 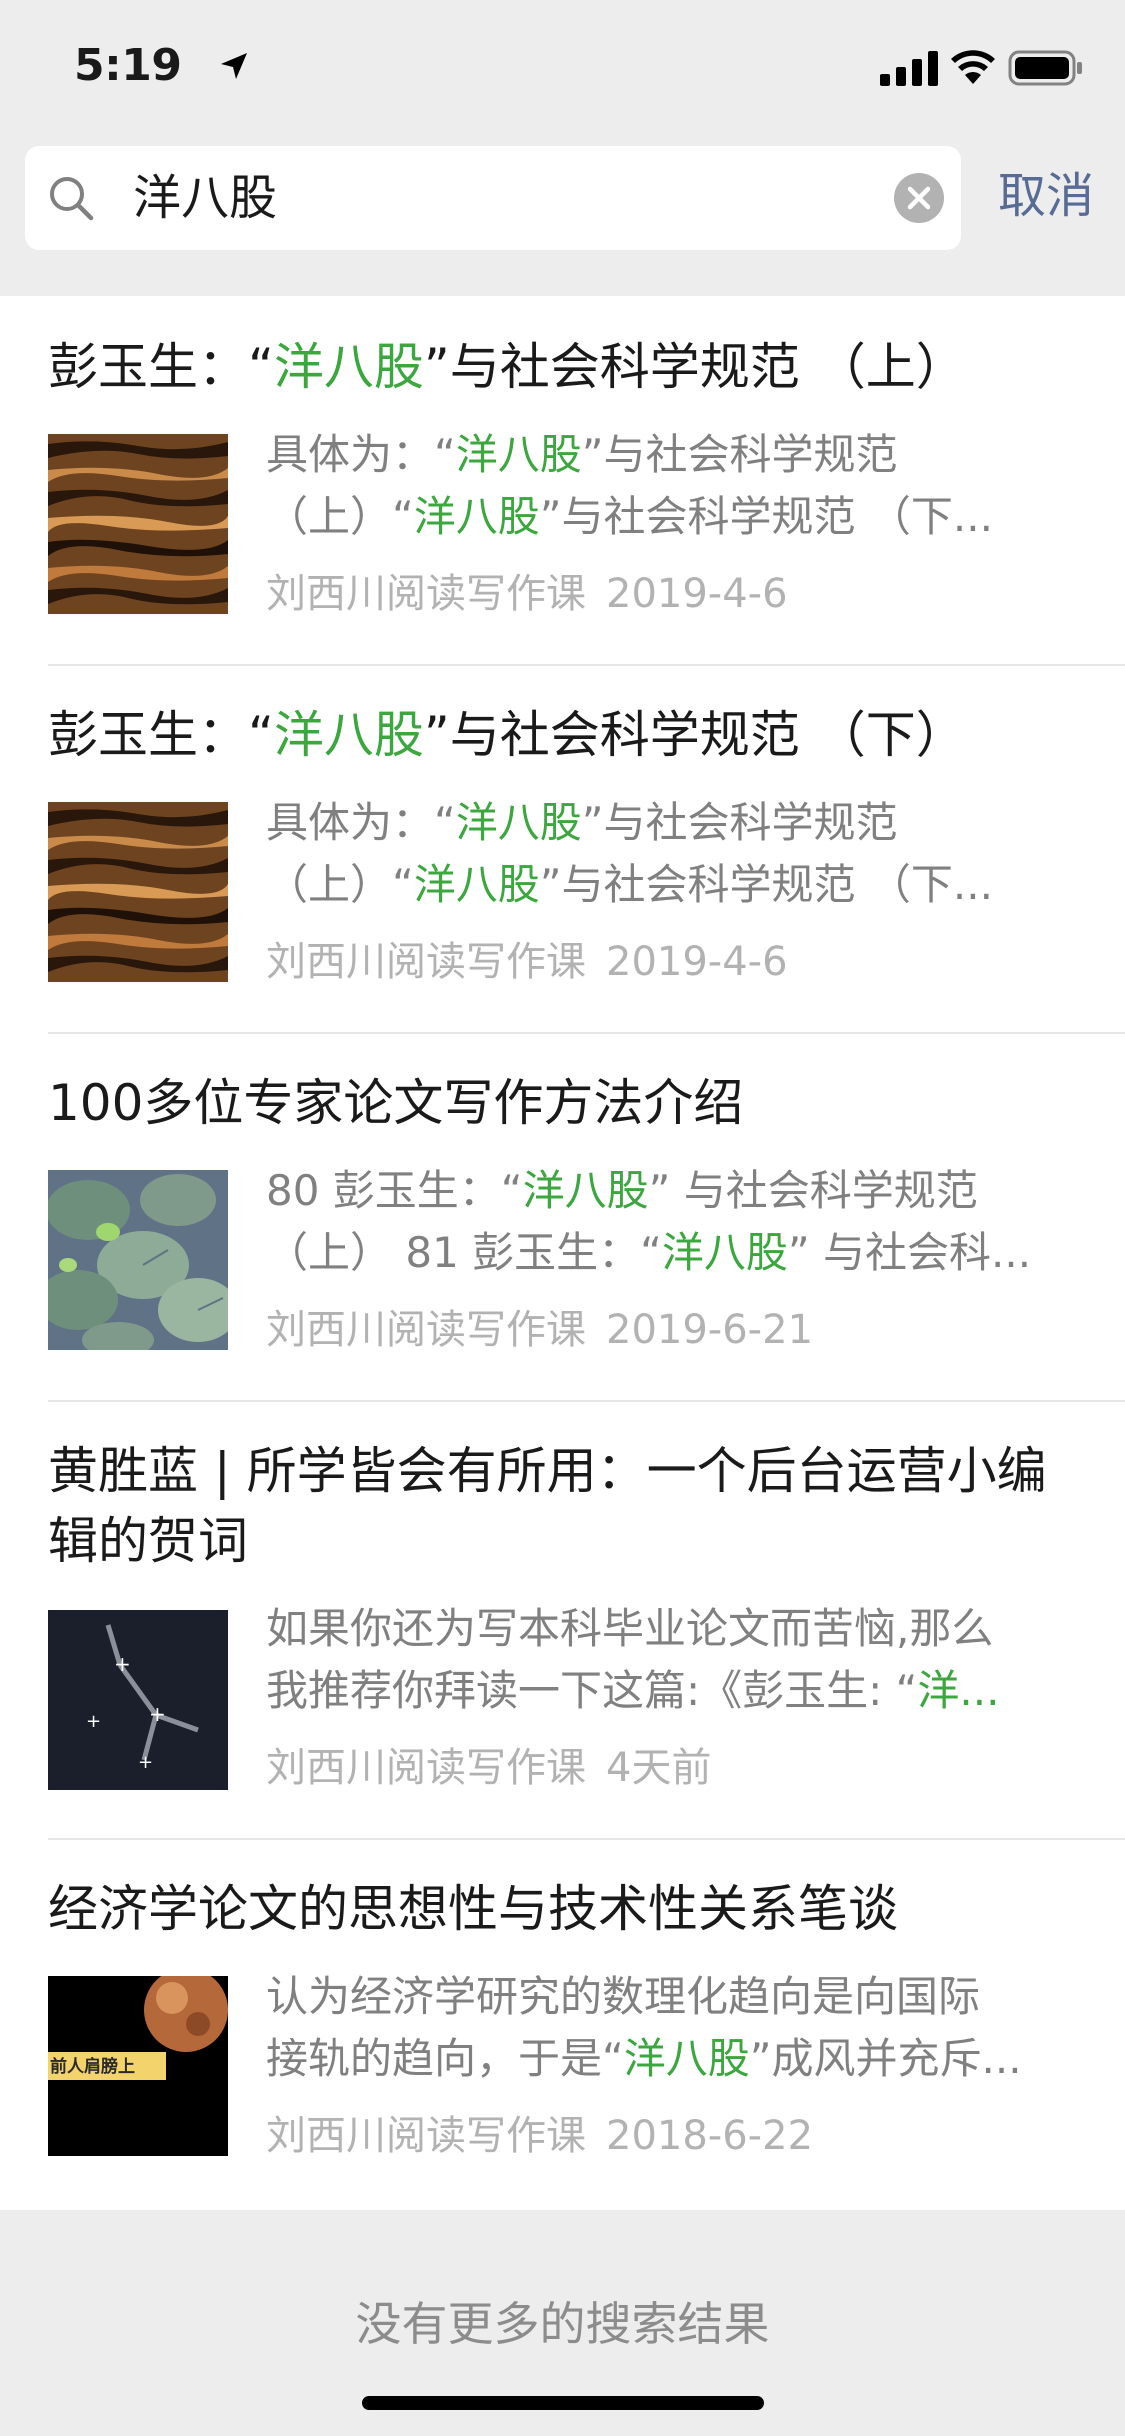 I want to click on no-more-results-text: 没有更多的搜索结果, so click(x=562, y=2324).